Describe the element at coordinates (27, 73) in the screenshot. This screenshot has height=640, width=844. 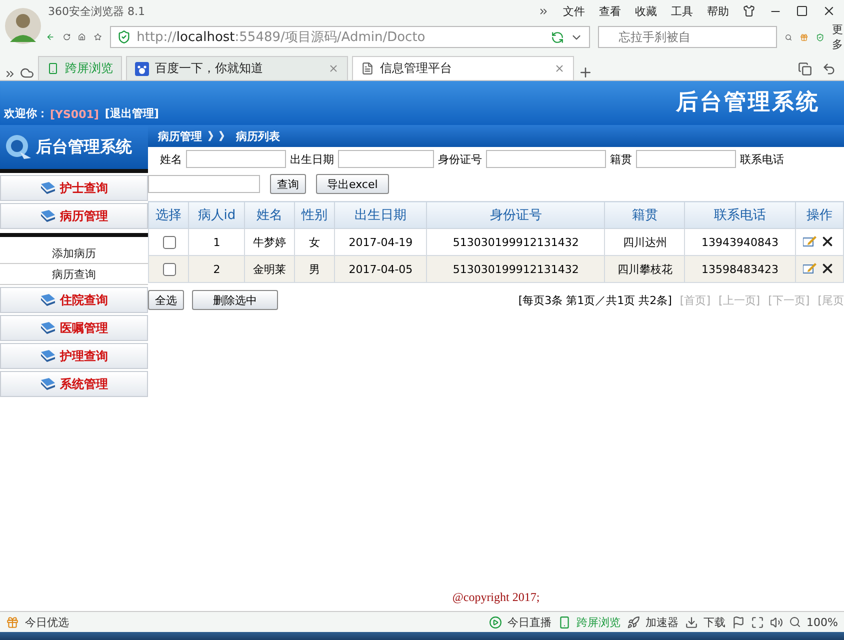
I see `cloud-icon` at that location.